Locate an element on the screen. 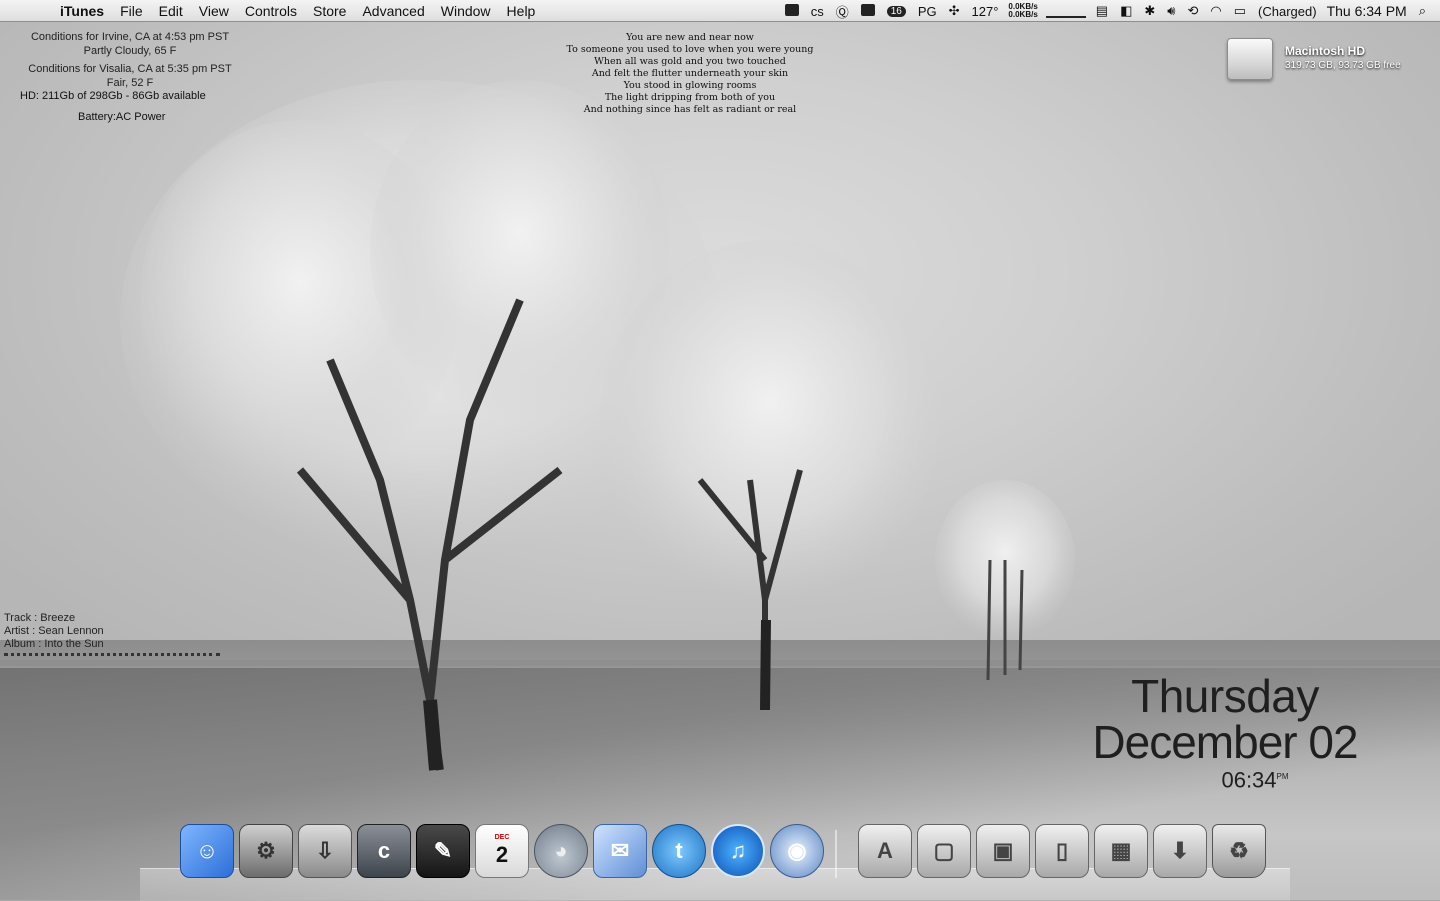 The image size is (1440, 901). documents-folder-icon: ▢ is located at coordinates (944, 851).